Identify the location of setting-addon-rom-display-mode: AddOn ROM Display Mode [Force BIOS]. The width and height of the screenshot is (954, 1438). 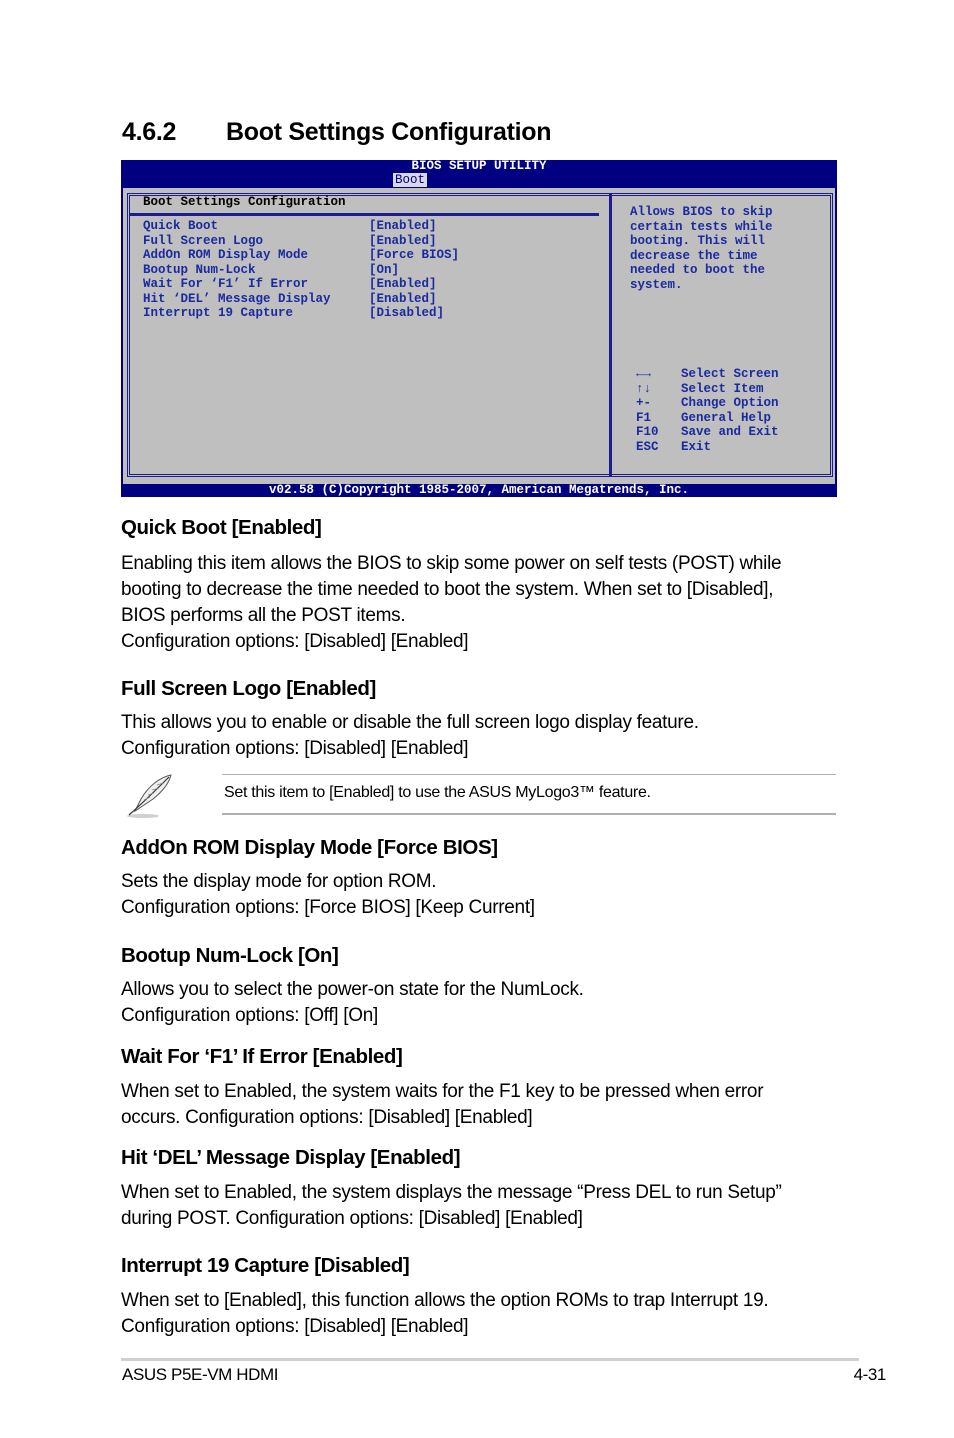
(301, 255).